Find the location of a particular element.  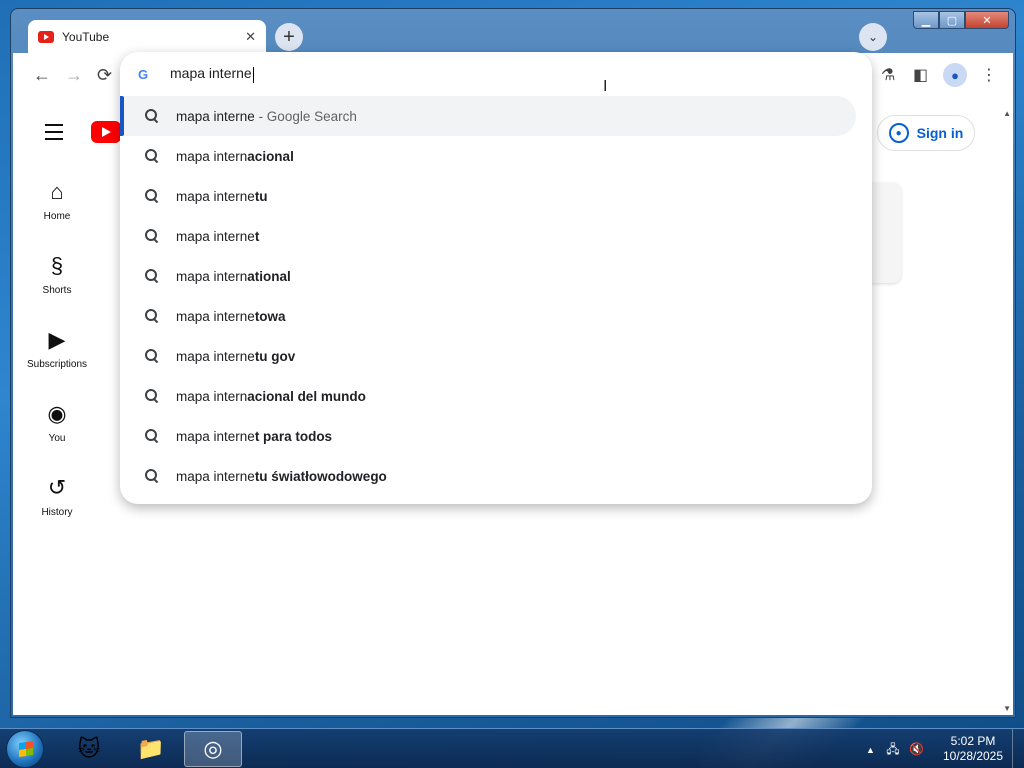

sidebar-item-history: ↺ History is located at coordinates (57, 496).